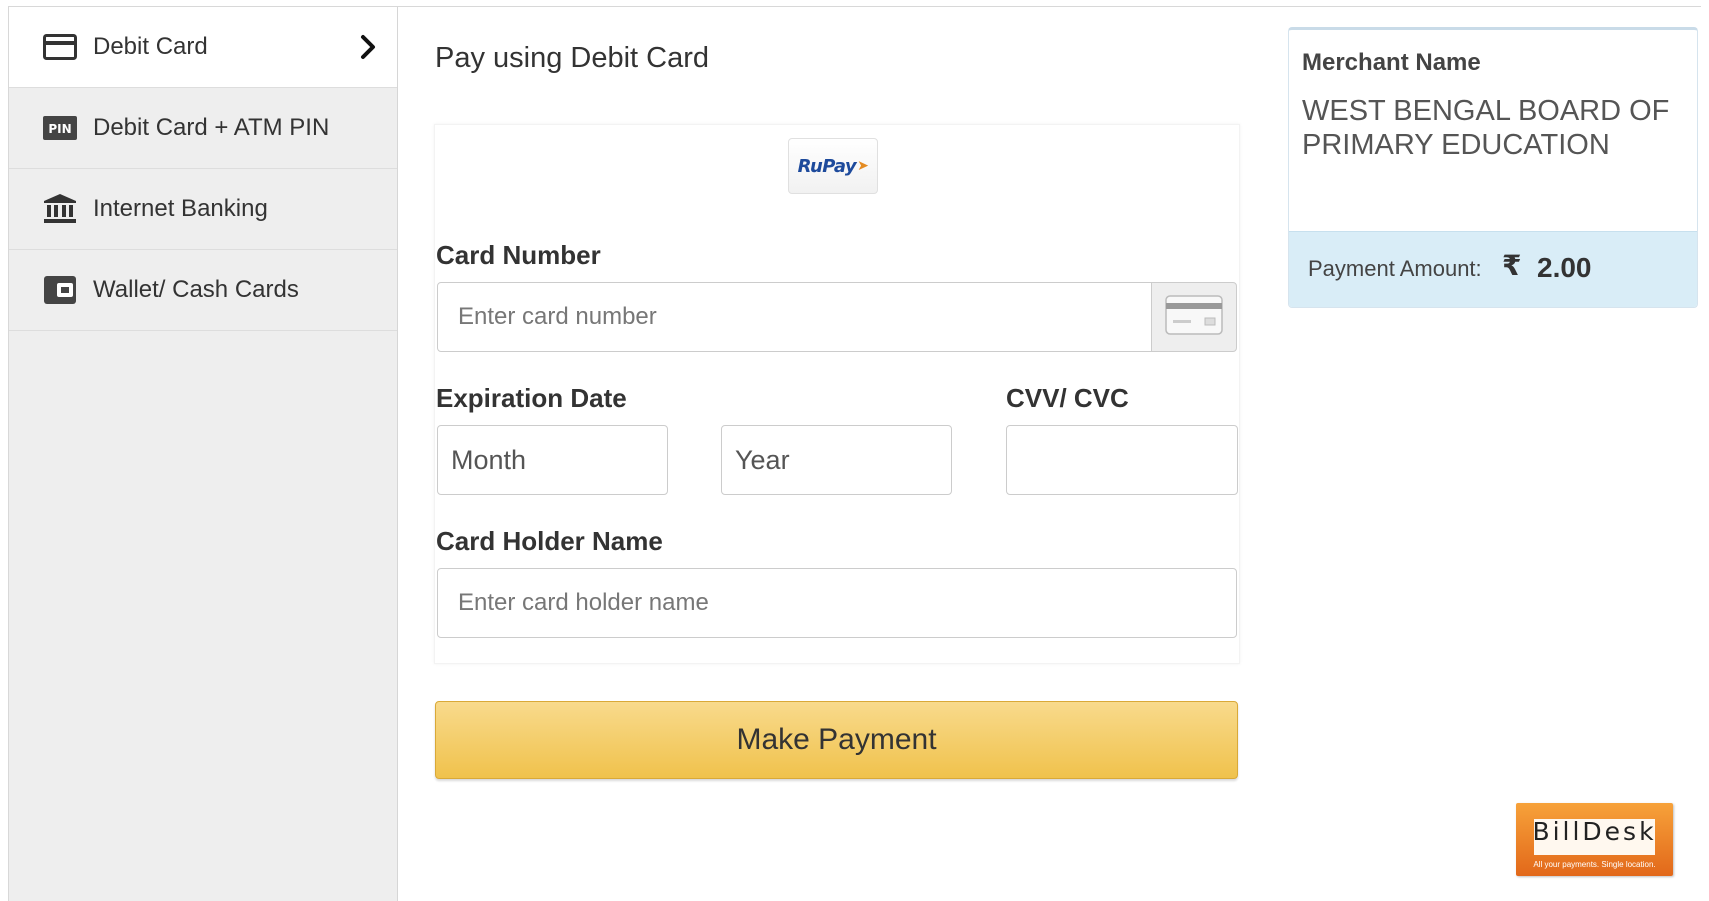 The width and height of the screenshot is (1709, 901). I want to click on make-payment-button: Make Payment, so click(836, 740).